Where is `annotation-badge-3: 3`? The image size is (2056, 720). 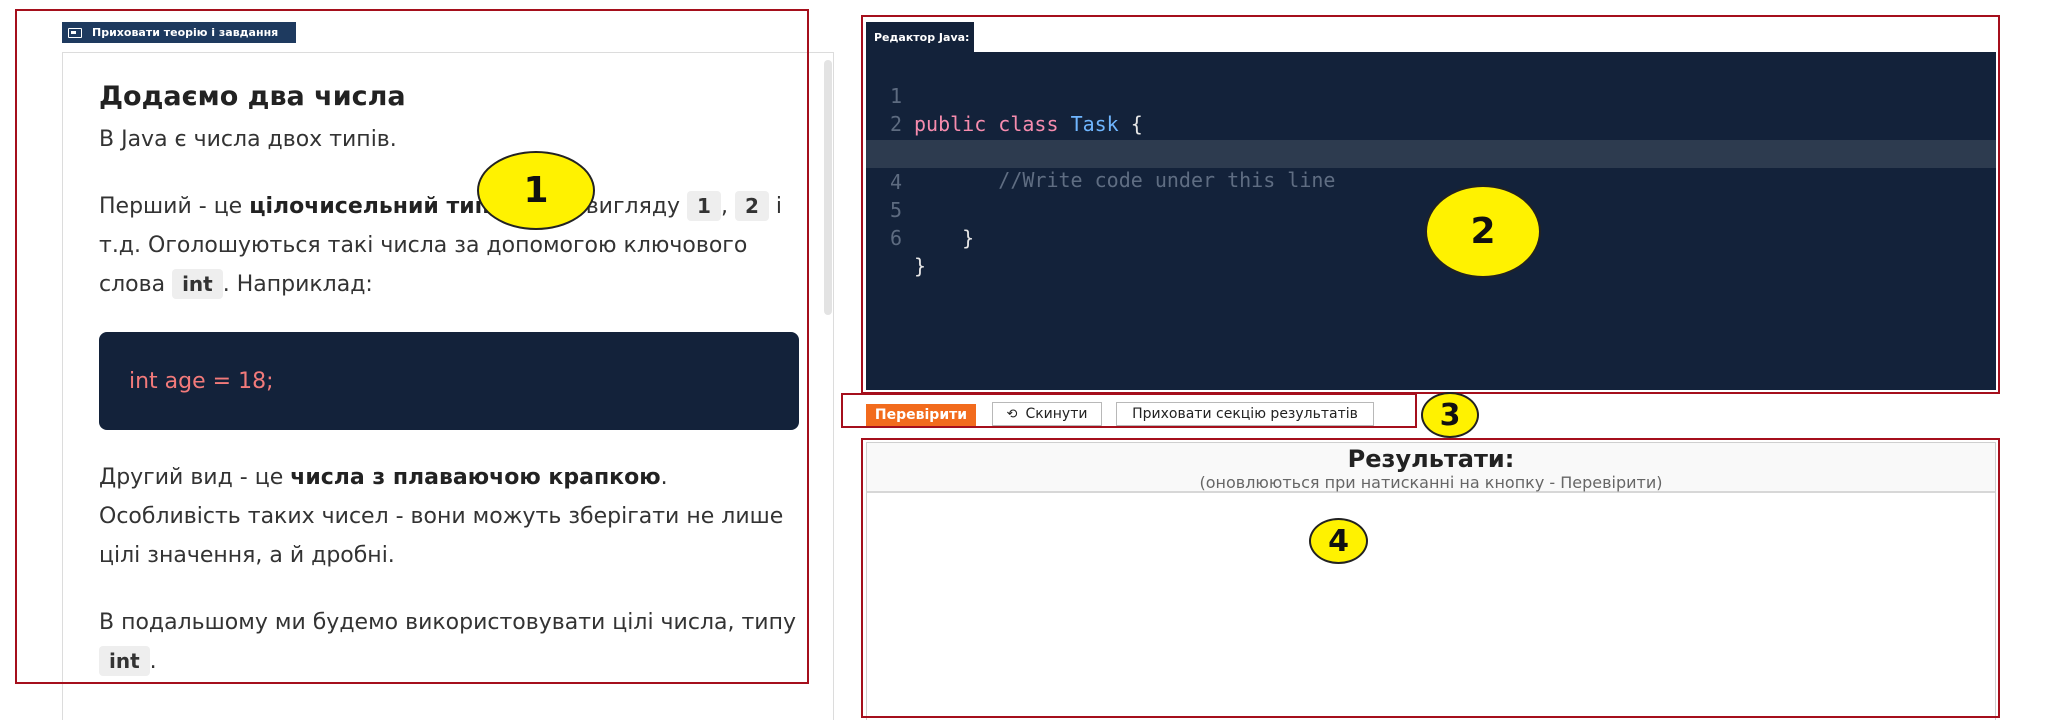 annotation-badge-3: 3 is located at coordinates (1450, 415).